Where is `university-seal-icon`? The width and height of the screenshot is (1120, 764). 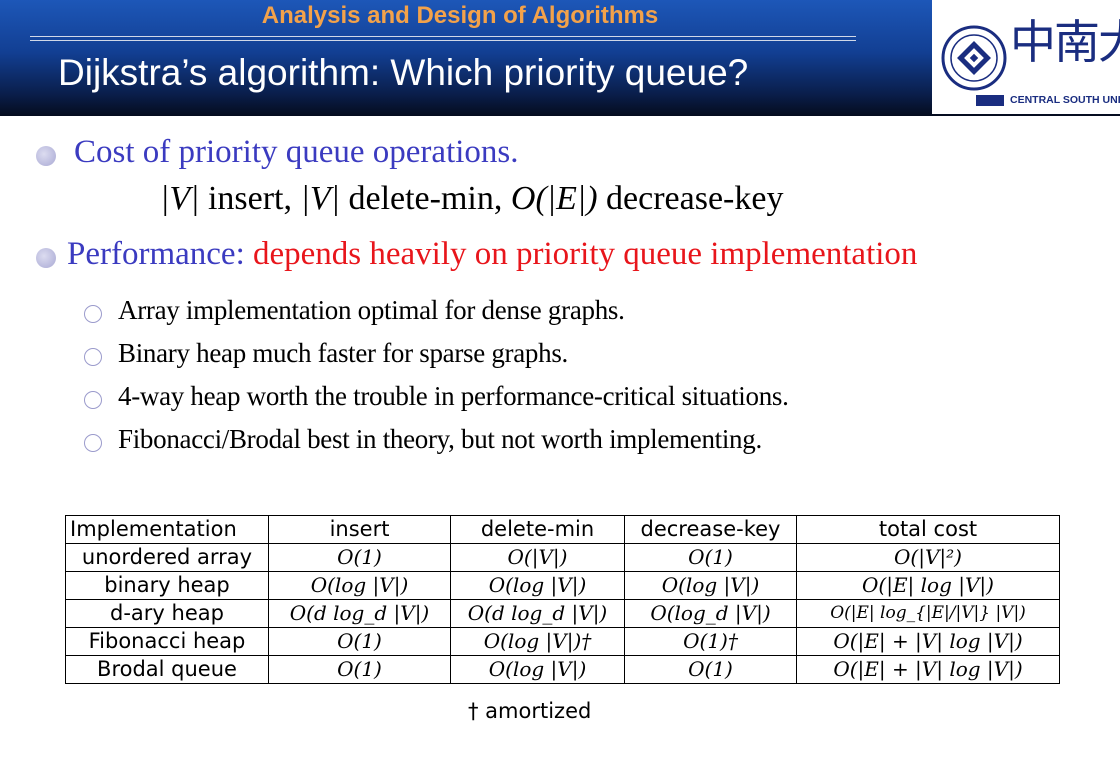 university-seal-icon is located at coordinates (974, 65).